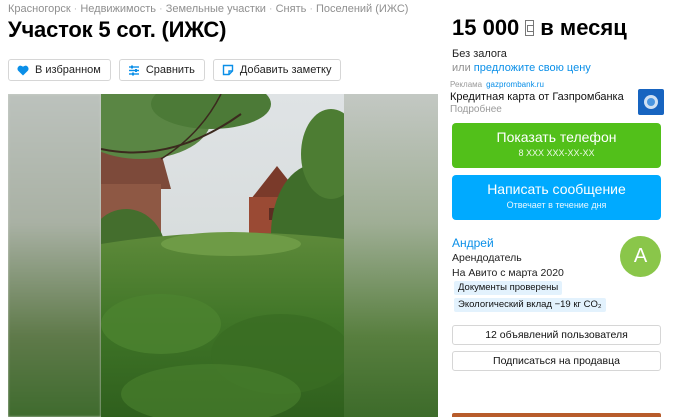  What do you see at coordinates (216, 9) in the screenshot?
I see `breadcrumb-item: Земельные участки` at bounding box center [216, 9].